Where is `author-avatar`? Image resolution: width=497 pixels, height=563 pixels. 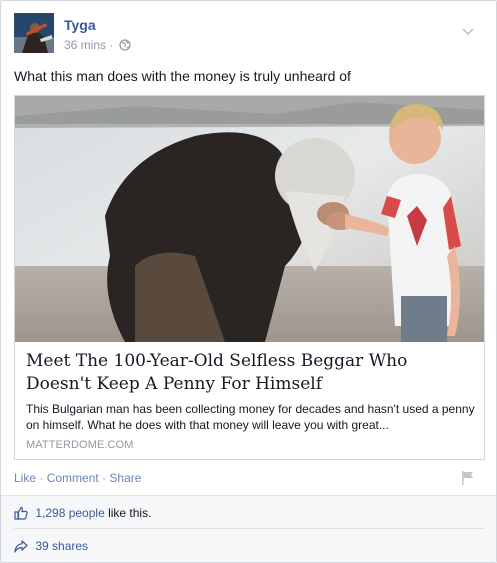
author-avatar is located at coordinates (34, 33).